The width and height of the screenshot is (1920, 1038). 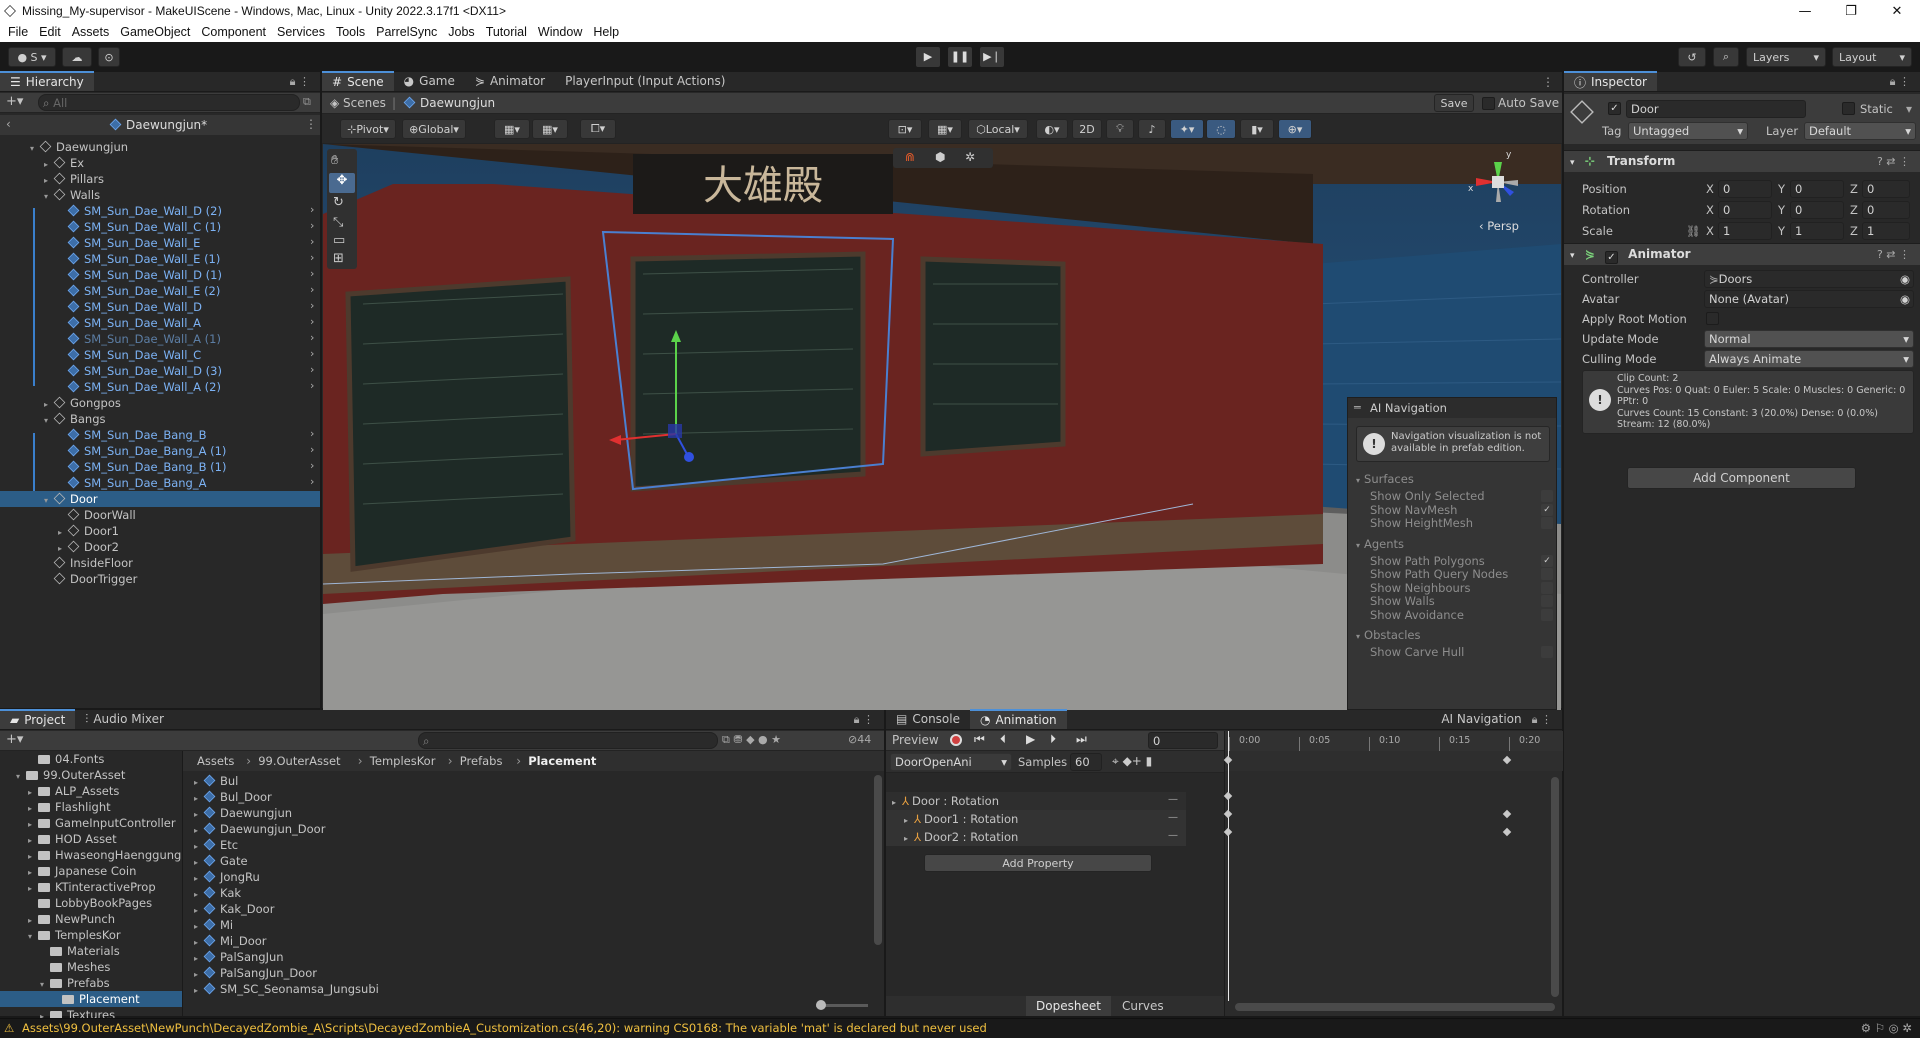 What do you see at coordinates (90, 903) in the screenshot?
I see `folder-item: LobbyBookPages` at bounding box center [90, 903].